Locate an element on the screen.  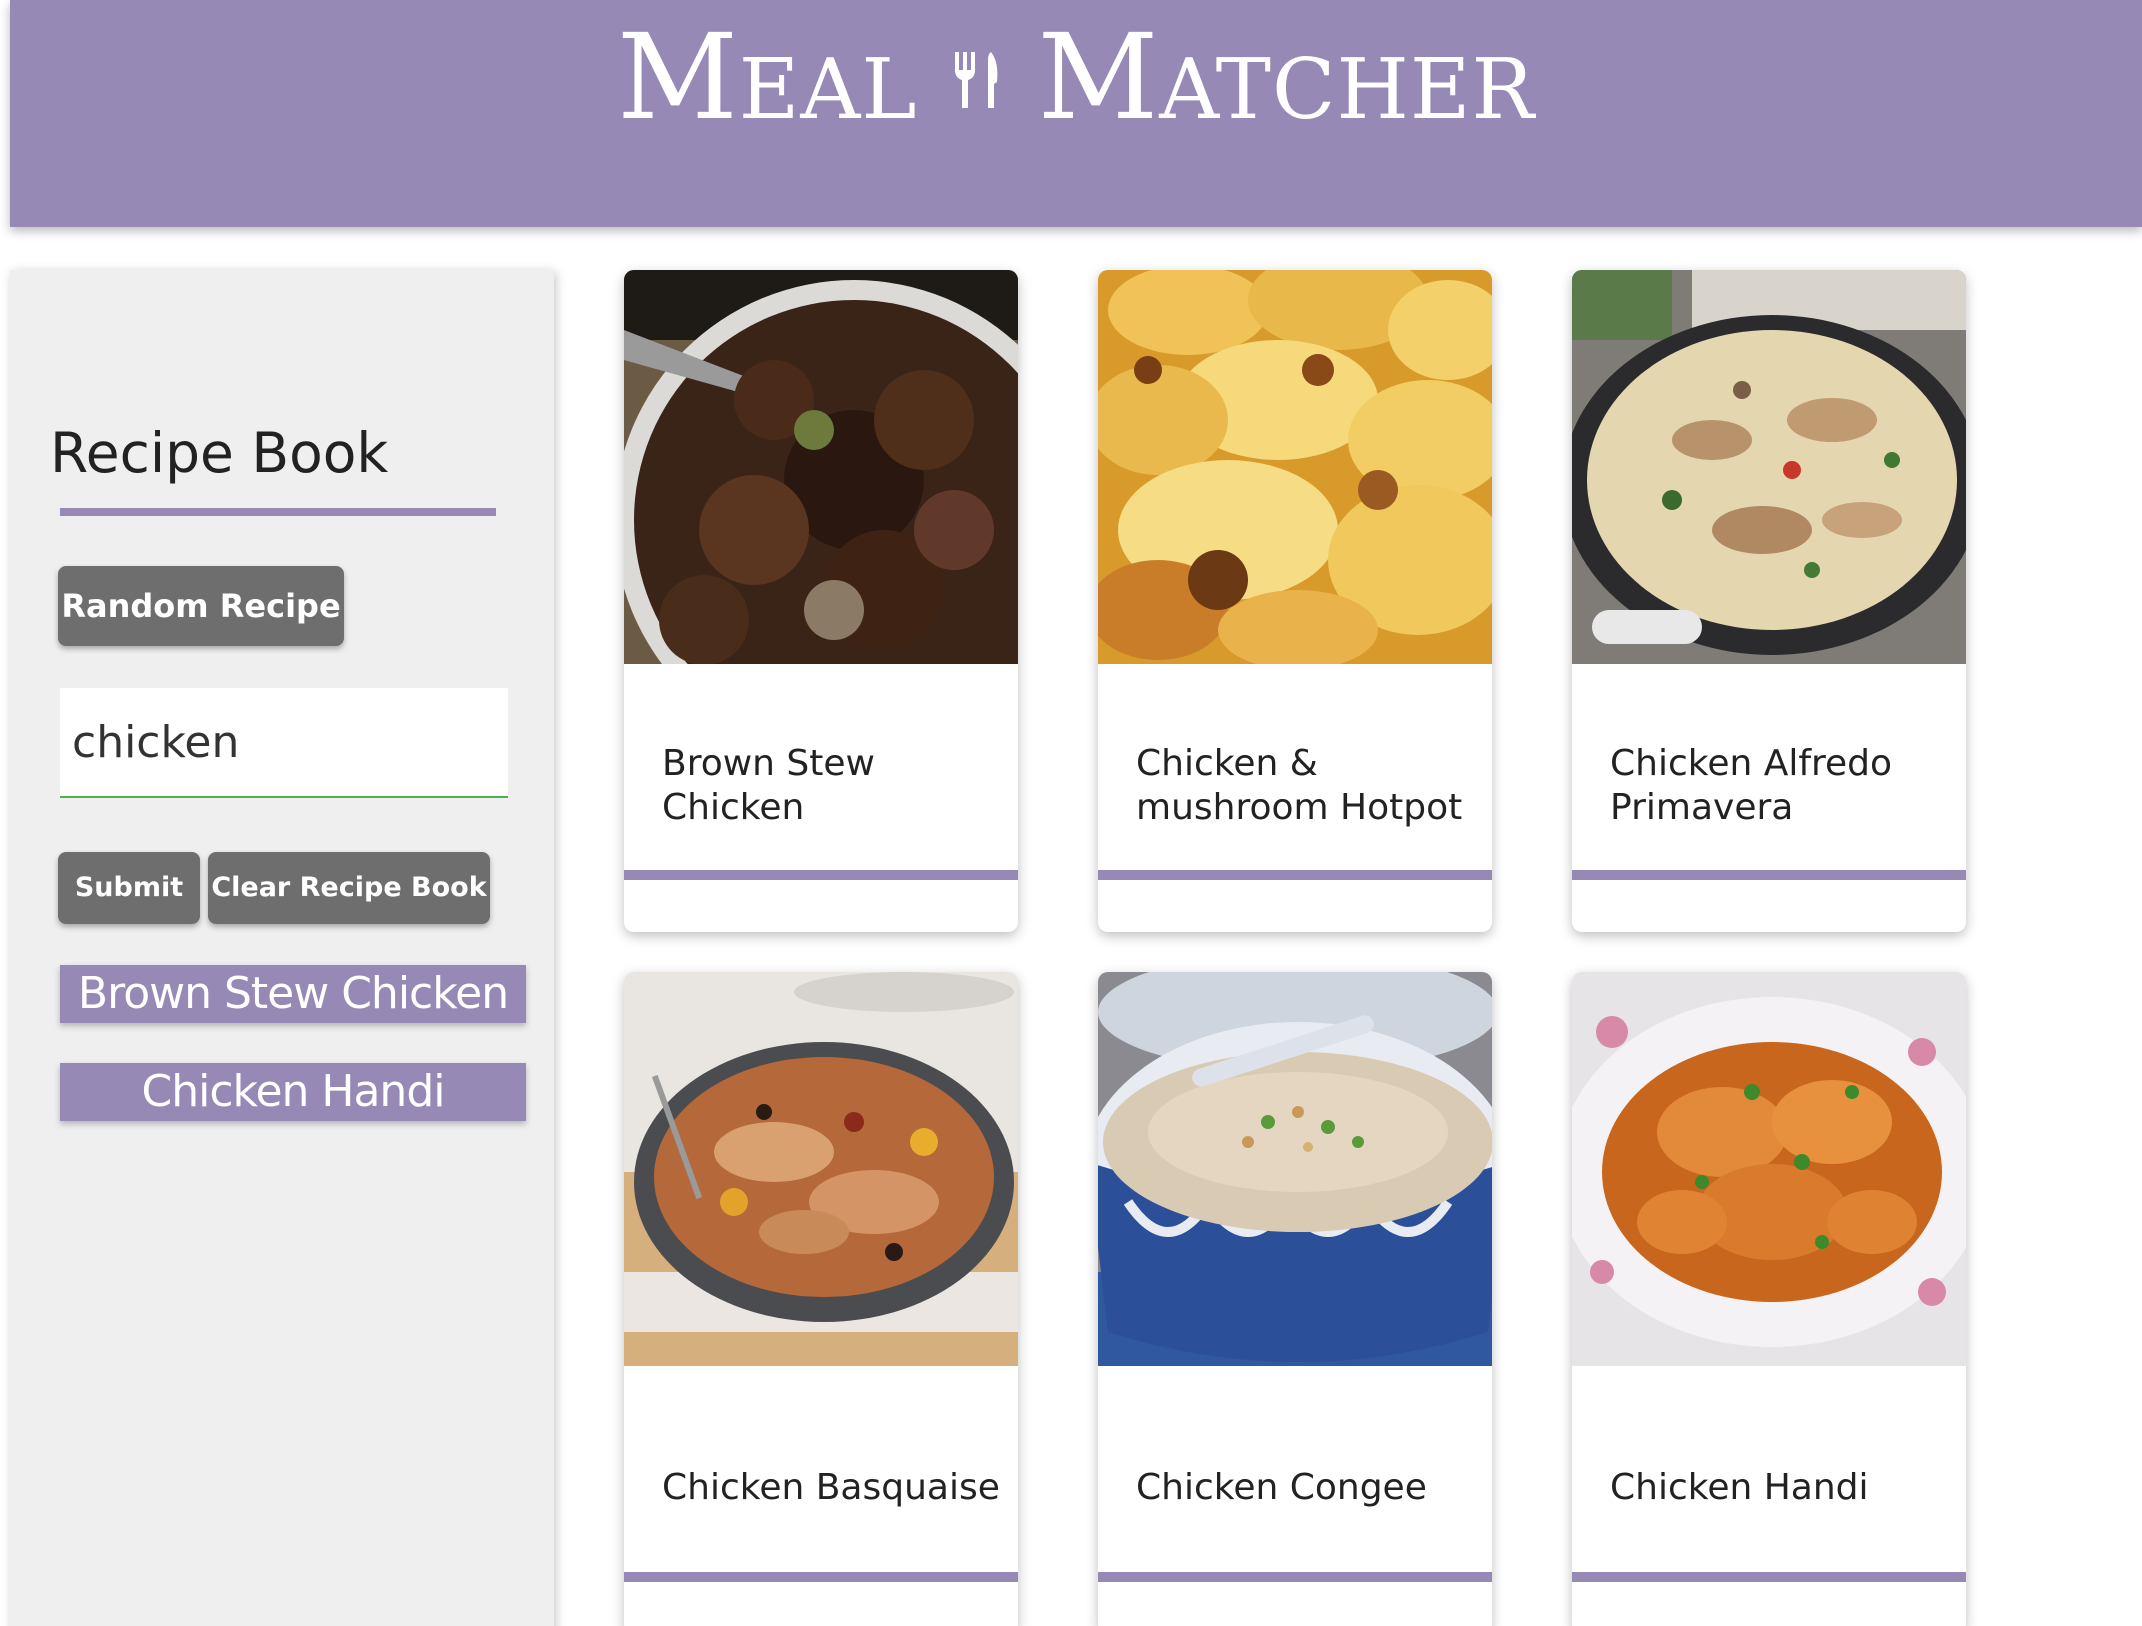
clear-recipe-book-button: Clear Recipe Book is located at coordinates (349, 888).